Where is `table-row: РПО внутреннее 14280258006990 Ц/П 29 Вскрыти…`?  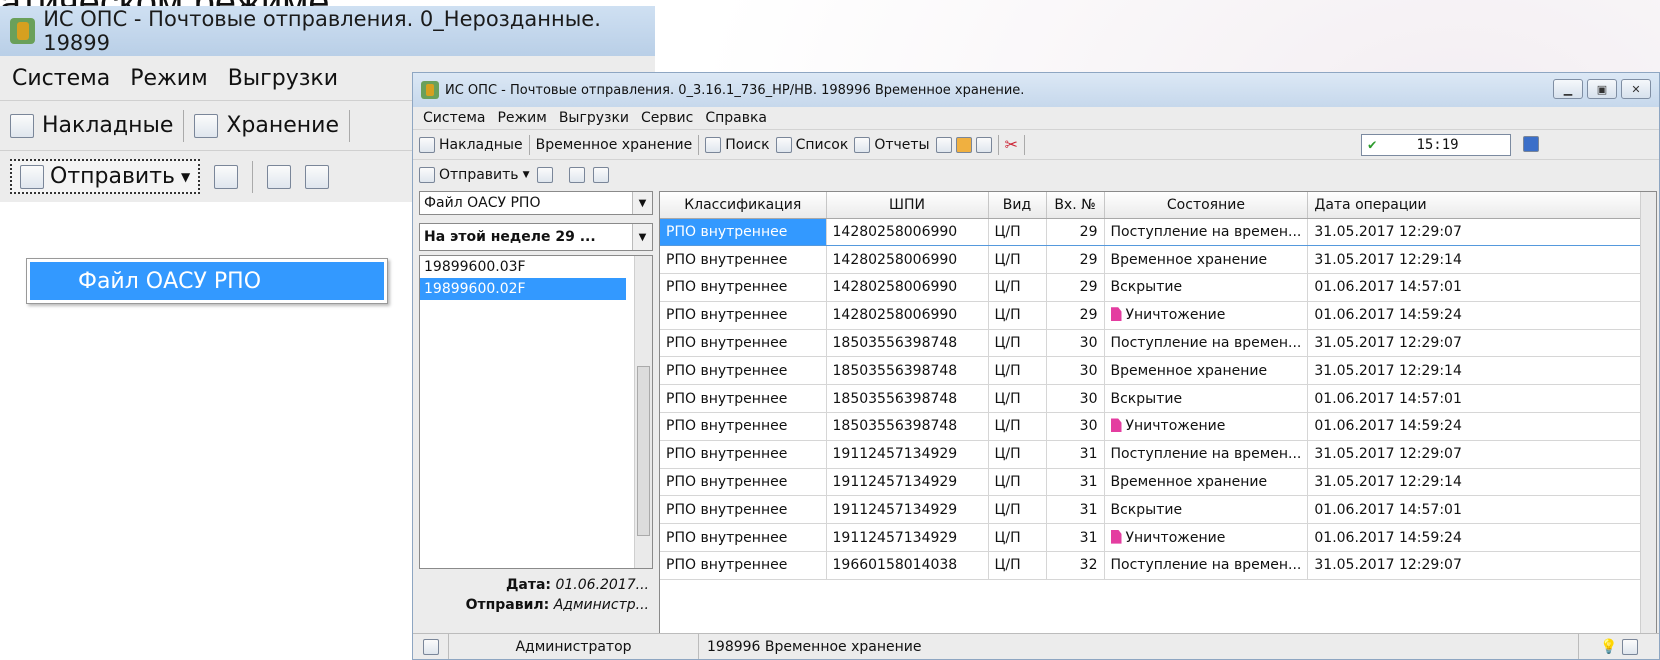
table-row: РПО внутреннее 14280258006990 Ц/П 29 Вскрыти… is located at coordinates (1154, 287).